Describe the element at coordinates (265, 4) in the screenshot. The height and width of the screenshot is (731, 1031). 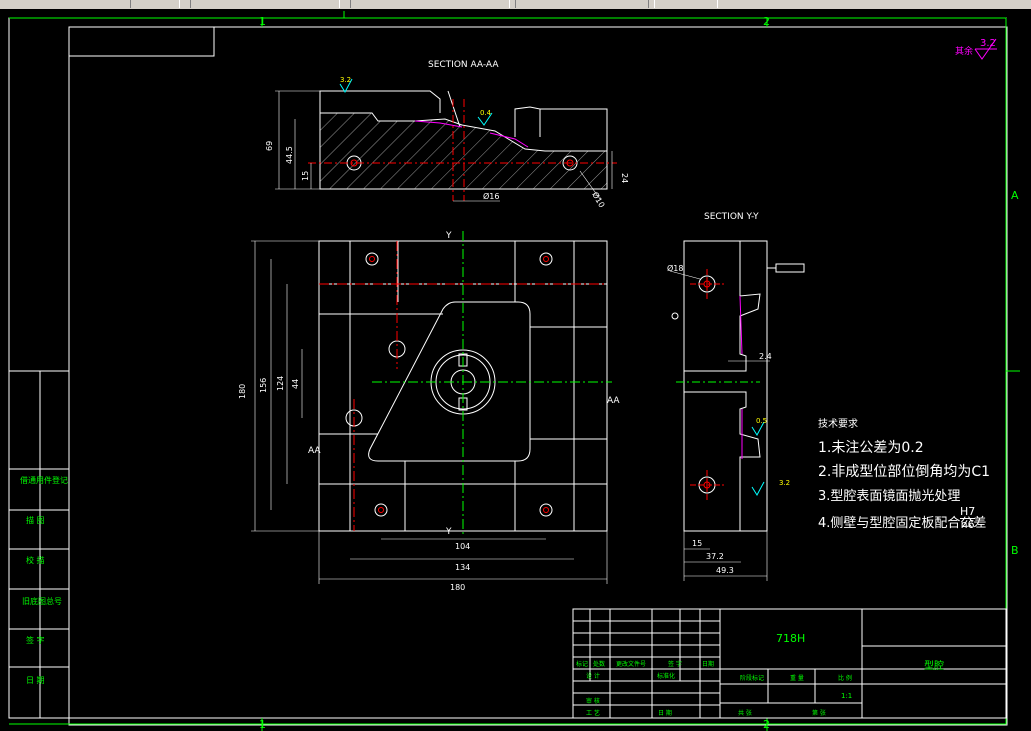
I see `layer-dropdown` at that location.